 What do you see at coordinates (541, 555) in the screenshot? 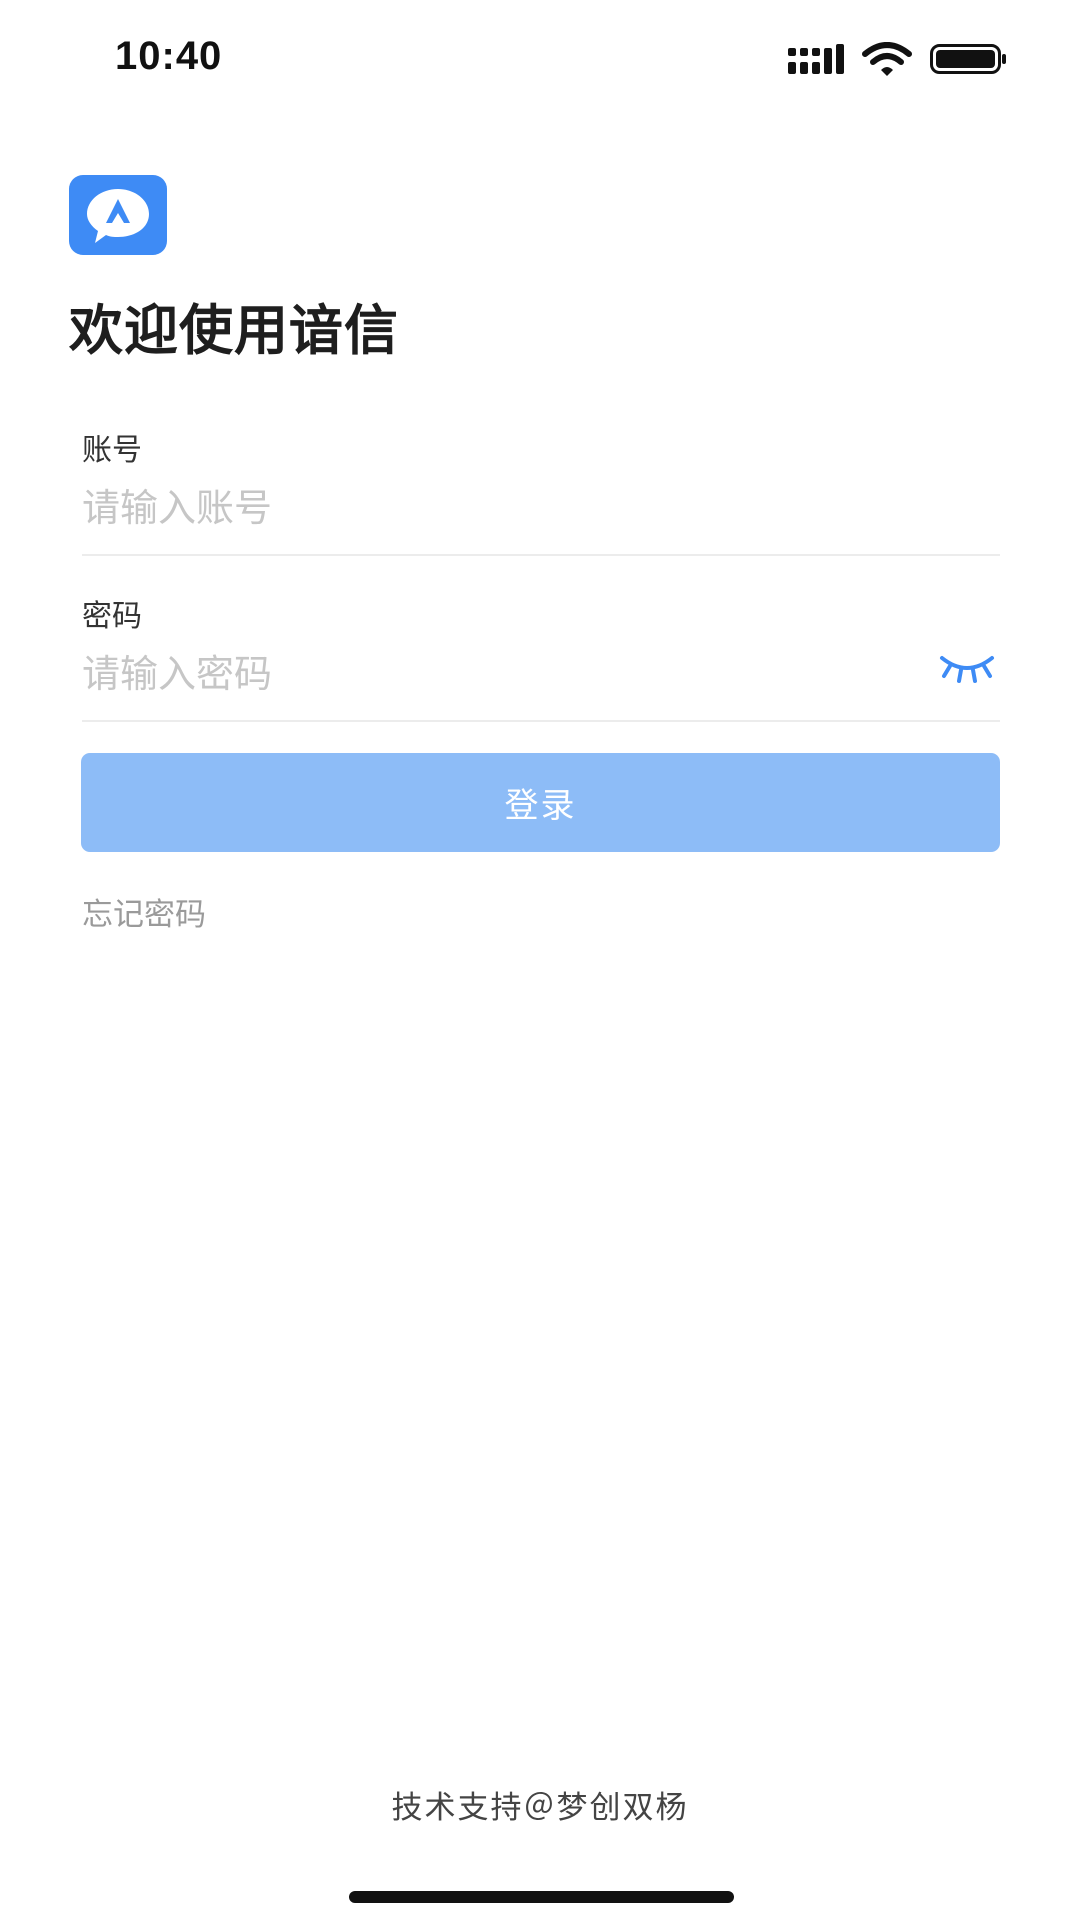
I see `account-divider` at bounding box center [541, 555].